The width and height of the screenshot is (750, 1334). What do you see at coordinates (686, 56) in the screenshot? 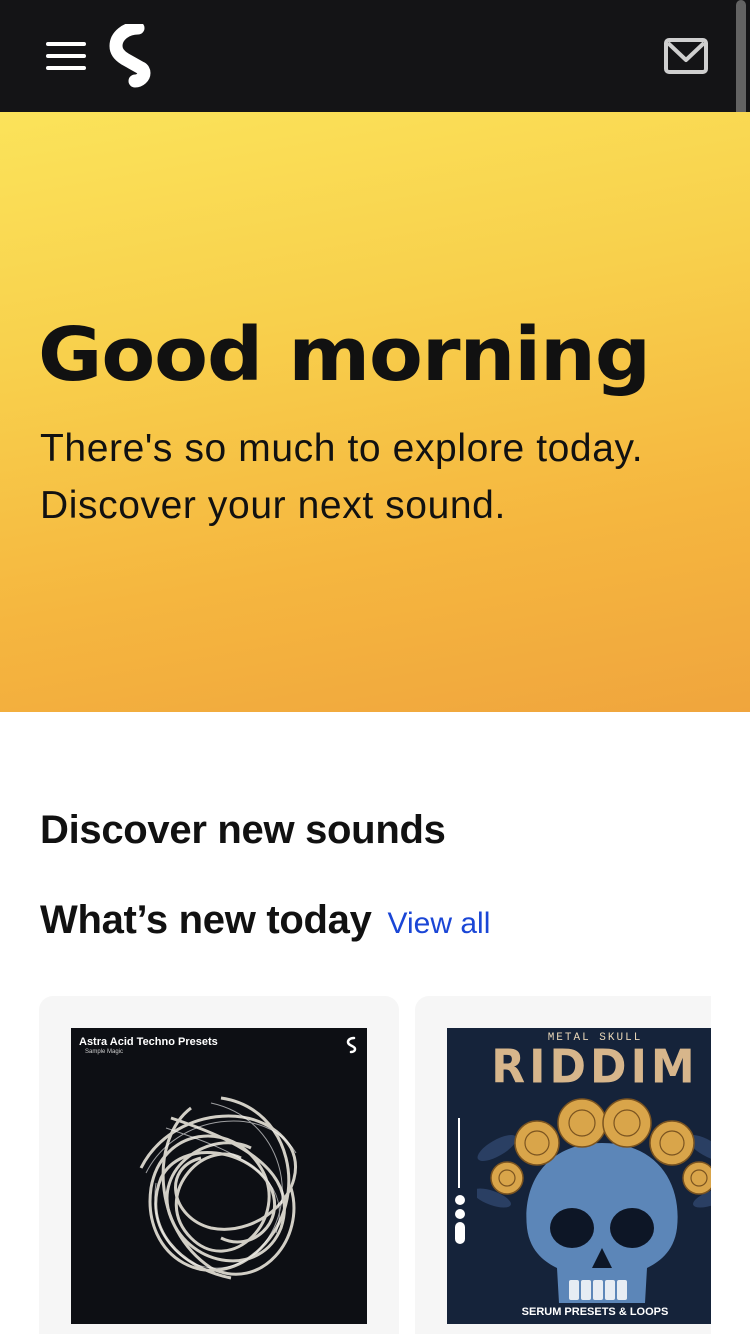
I see `mail-envelope-icon` at bounding box center [686, 56].